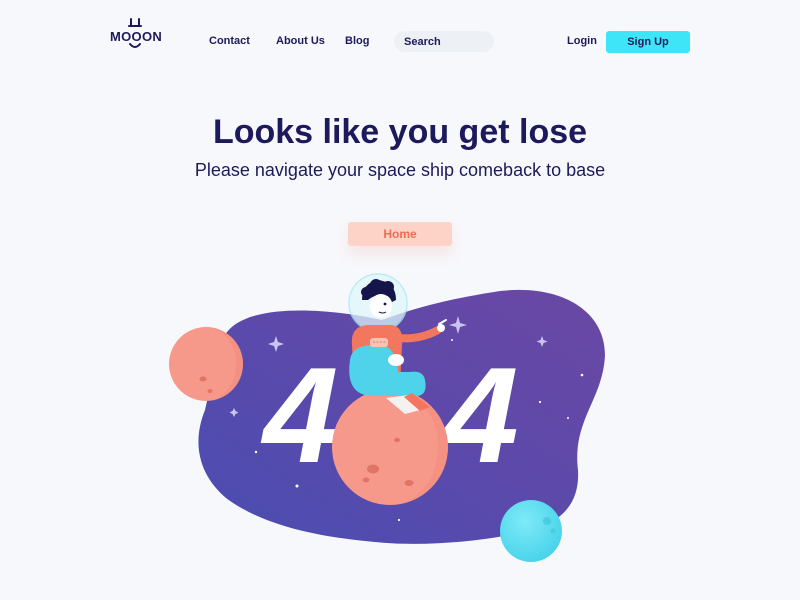 The height and width of the screenshot is (600, 800). Describe the element at coordinates (450, 41) in the screenshot. I see `search-input` at that location.